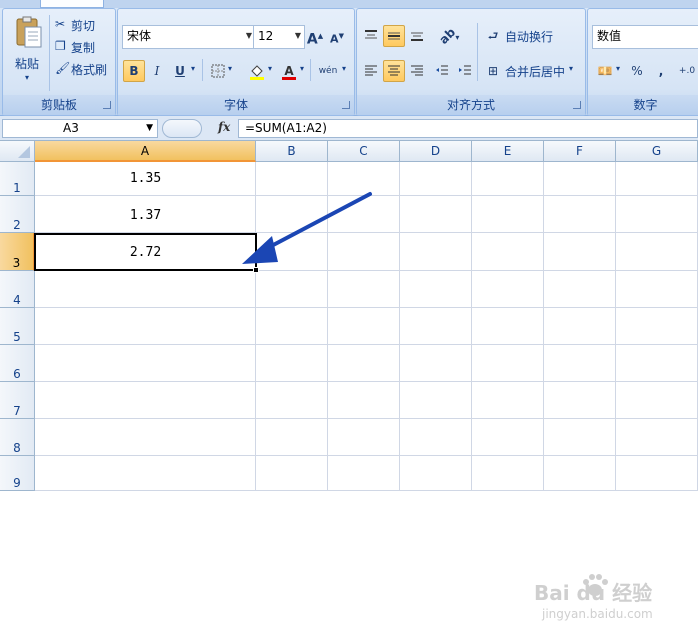 The width and height of the screenshot is (698, 631). Describe the element at coordinates (593, 593) in the screenshot. I see `watermark-brand: Bai du 经验` at that location.